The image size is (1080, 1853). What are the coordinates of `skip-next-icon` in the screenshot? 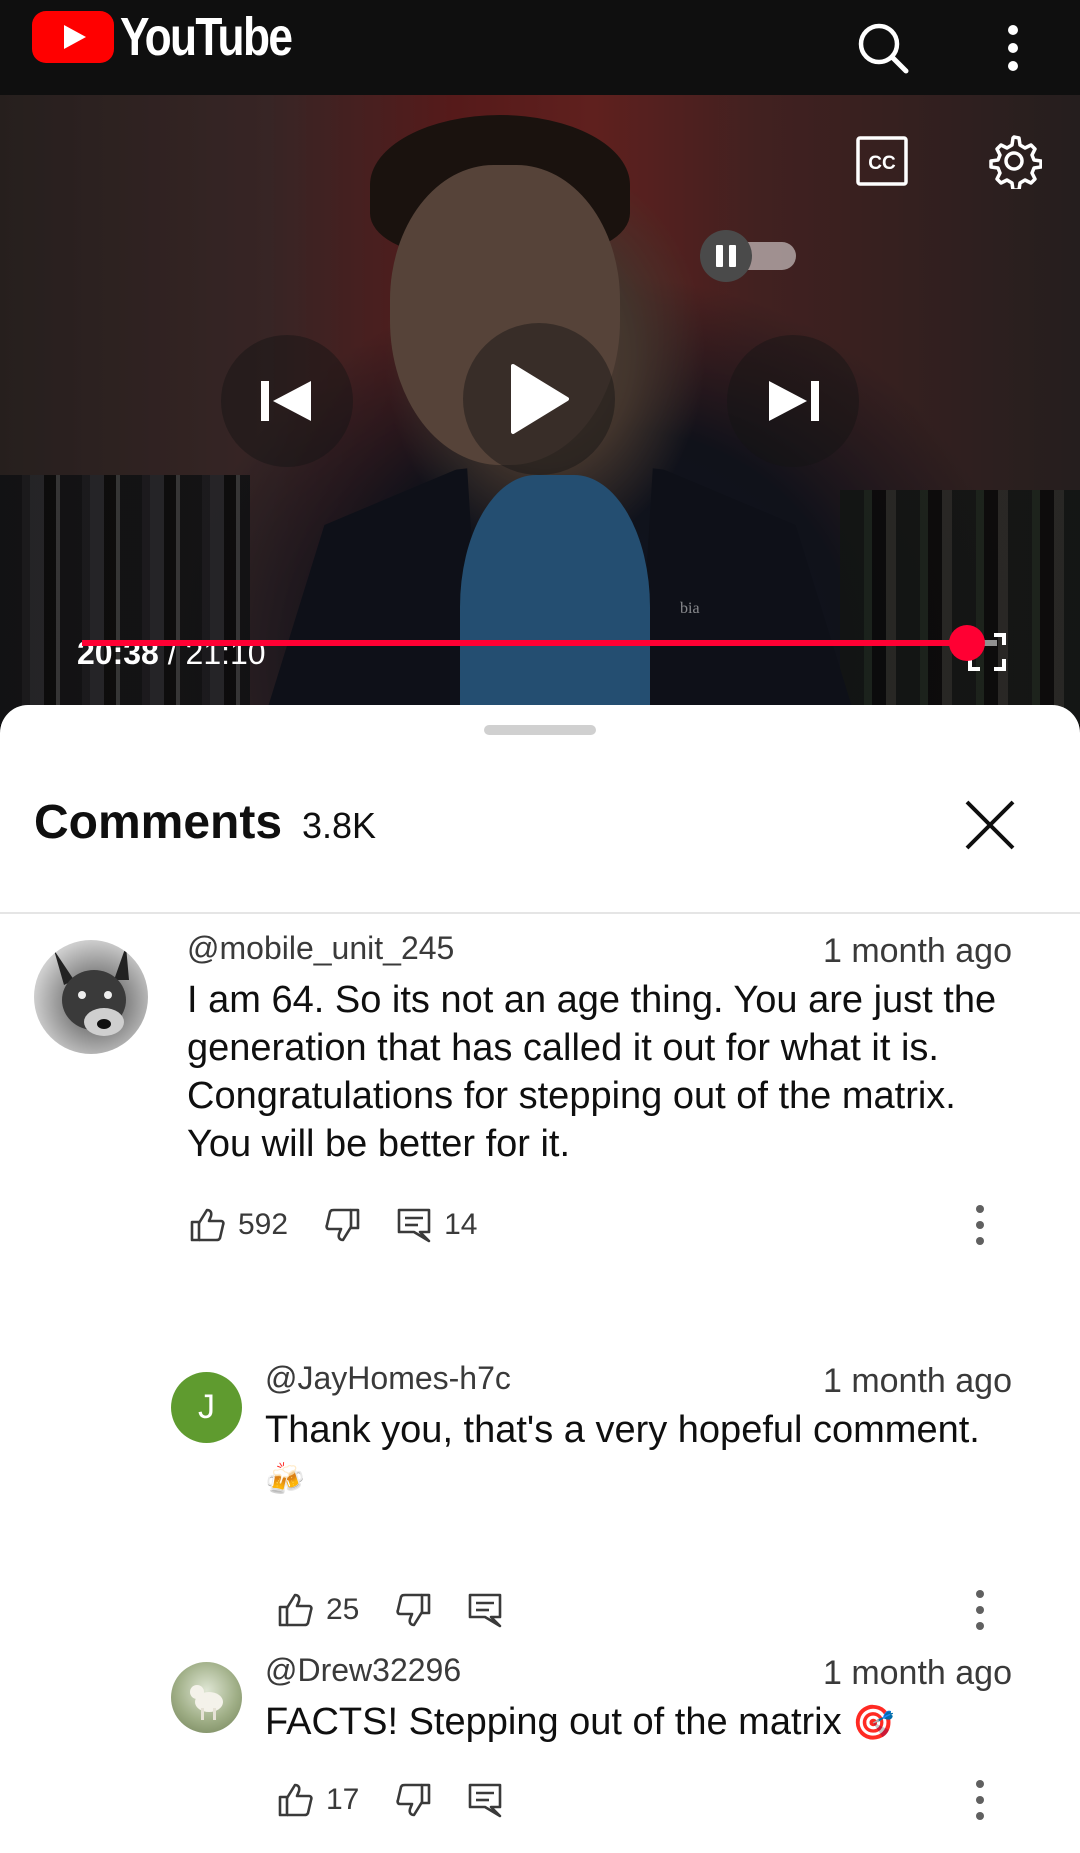 It's located at (794, 401).